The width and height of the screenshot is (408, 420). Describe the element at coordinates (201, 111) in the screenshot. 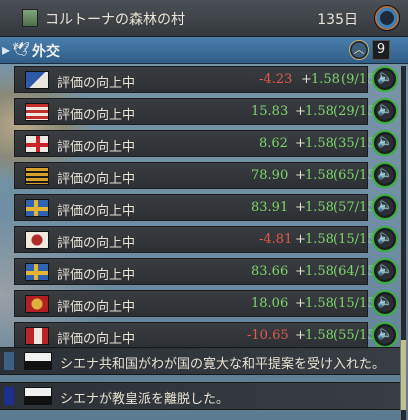

I see `diplomacy-row: 評価の向上中 15.83 + 1.58 (29/158)` at that location.